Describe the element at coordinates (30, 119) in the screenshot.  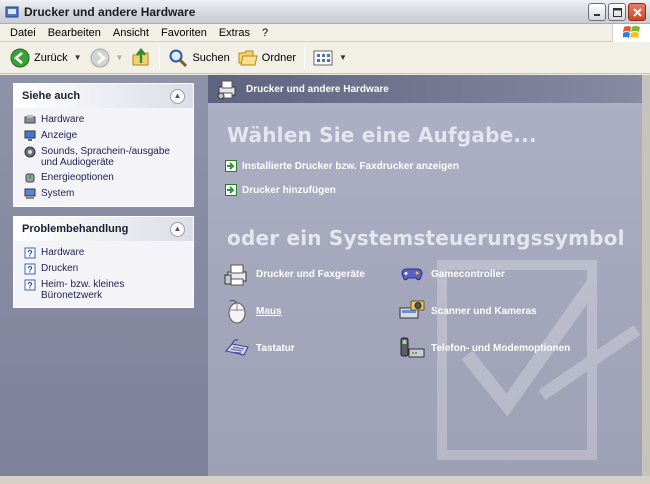
I see `hardware-icon` at that location.